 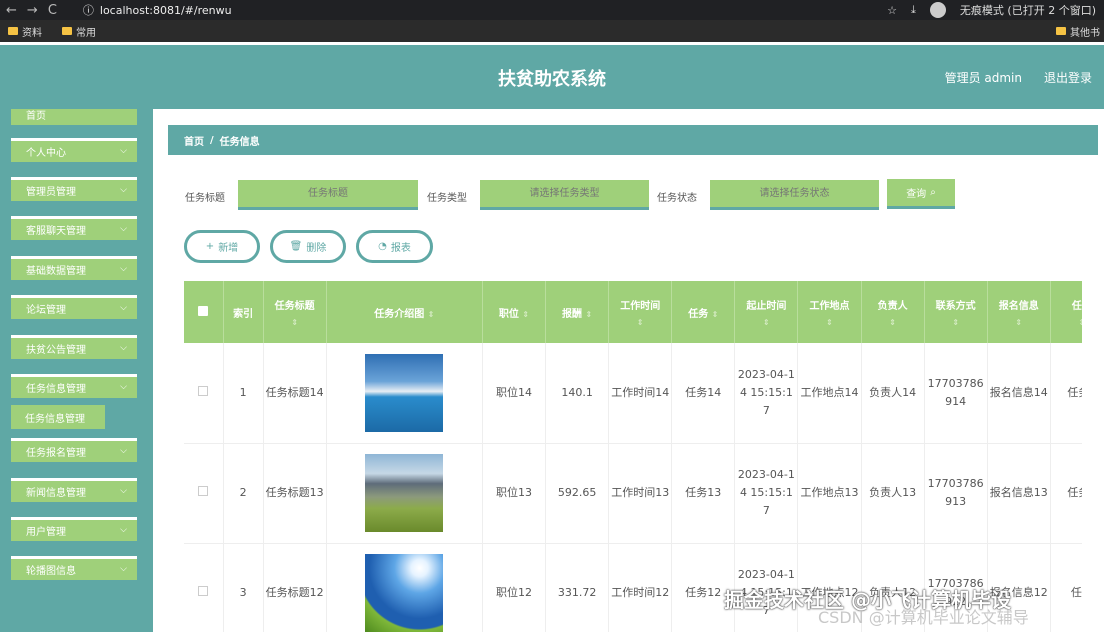 I want to click on sidebar-item-label: 扶贫公告管理, so click(x=56, y=350).